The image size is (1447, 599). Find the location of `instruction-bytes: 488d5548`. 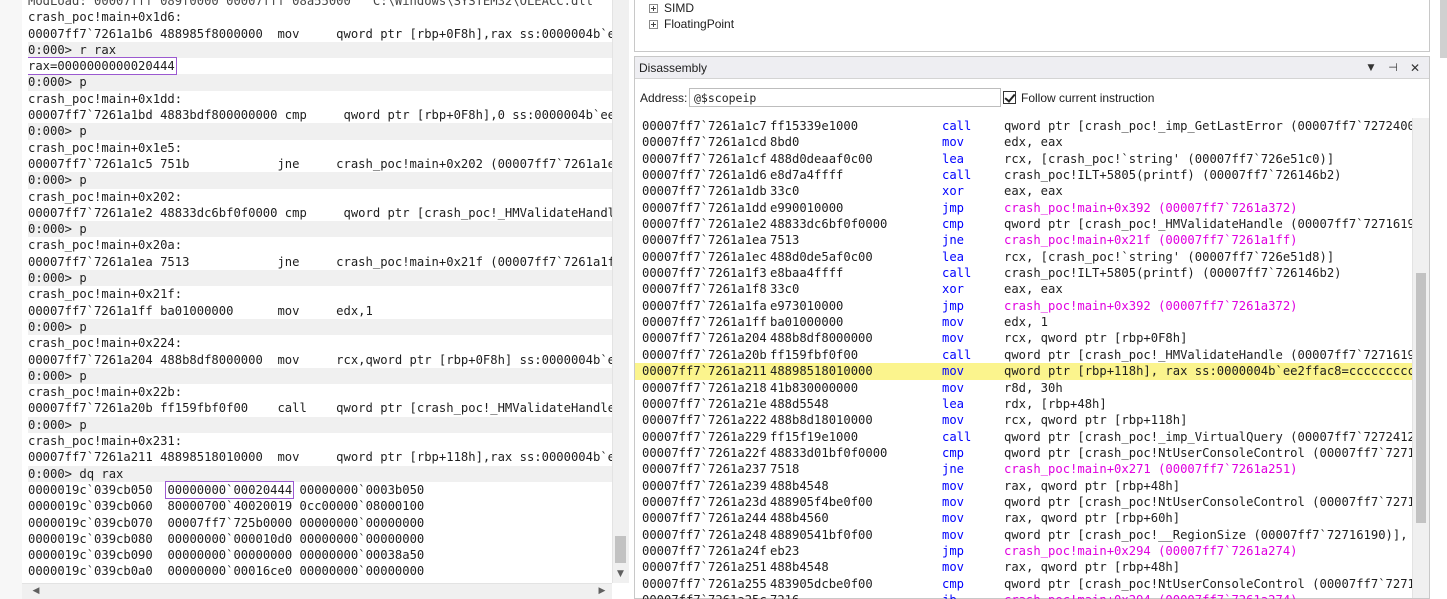

instruction-bytes: 488d5548 is located at coordinates (799, 403).